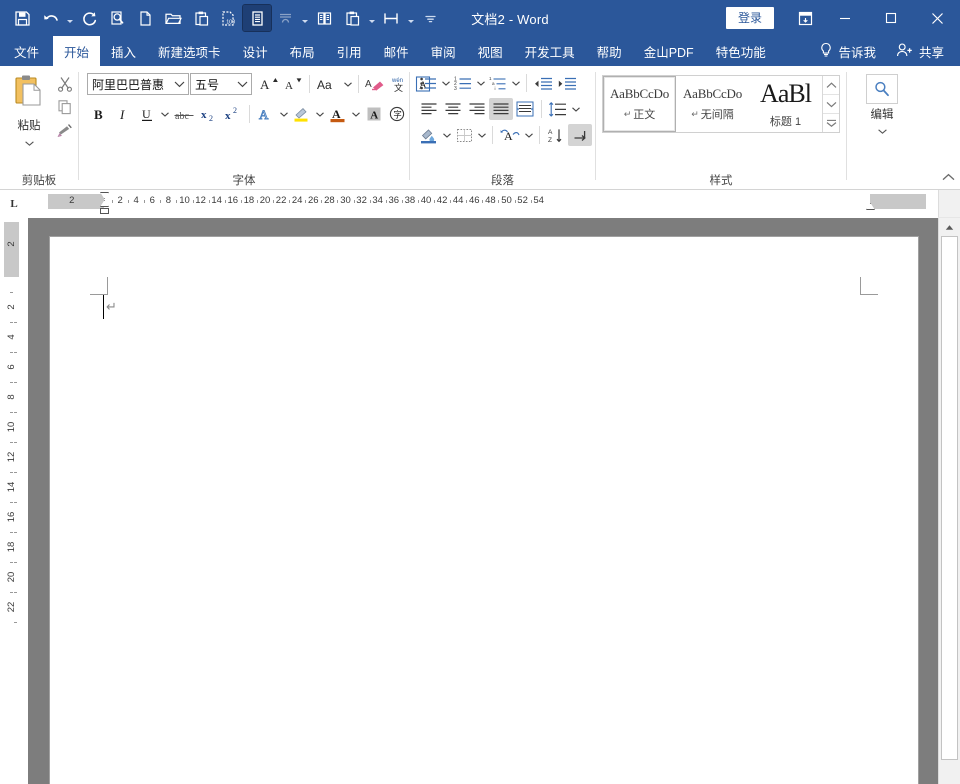 The width and height of the screenshot is (960, 784). Describe the element at coordinates (580, 135) in the screenshot. I see `show-formatting-marks-icon` at that location.